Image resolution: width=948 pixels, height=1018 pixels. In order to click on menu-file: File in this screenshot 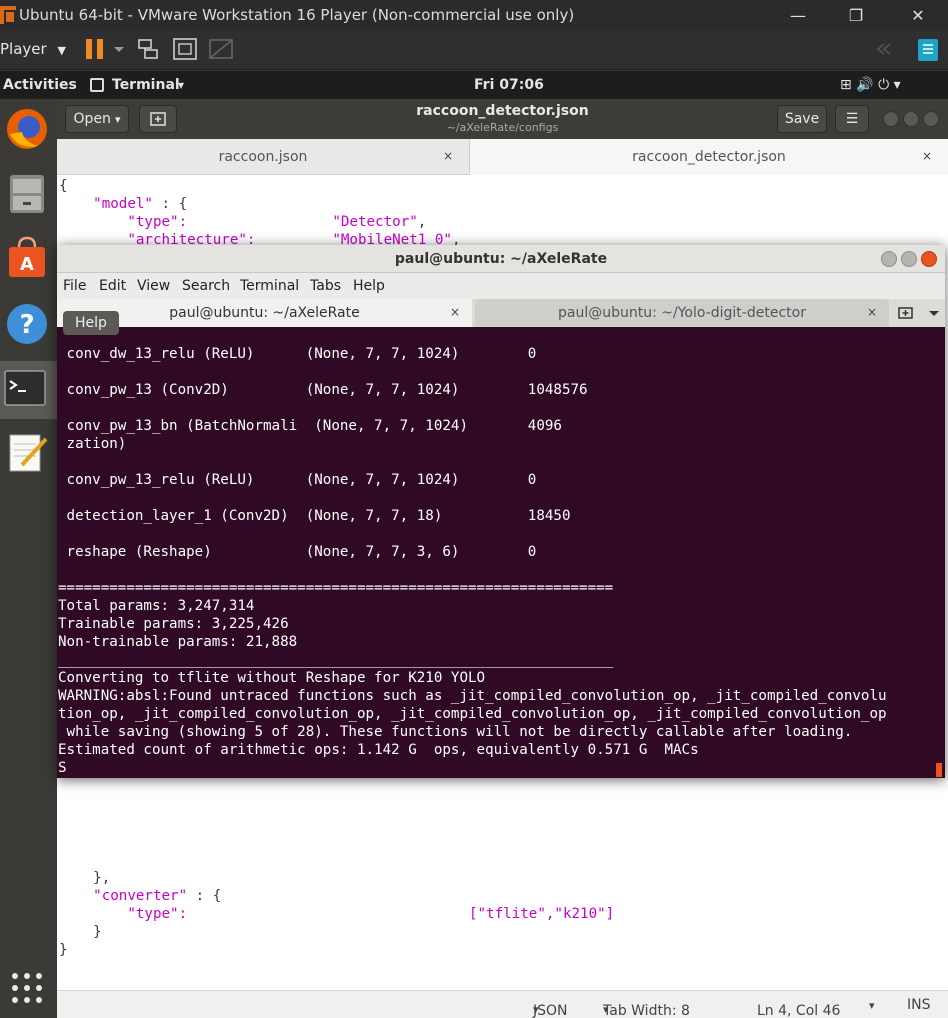, I will do `click(74, 286)`.